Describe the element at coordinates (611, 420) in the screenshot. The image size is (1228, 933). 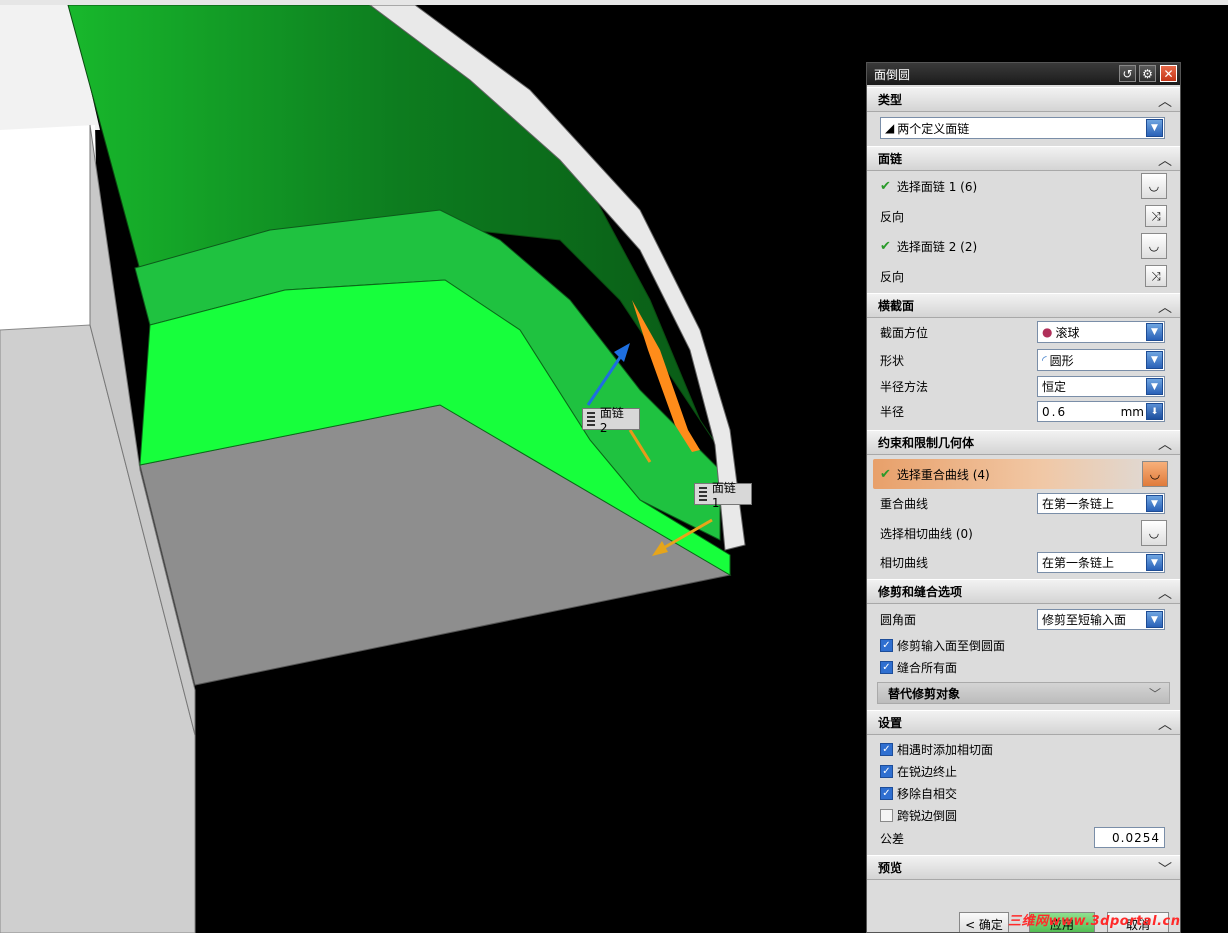
I see `face-chain-2-label: 面链 2` at that location.